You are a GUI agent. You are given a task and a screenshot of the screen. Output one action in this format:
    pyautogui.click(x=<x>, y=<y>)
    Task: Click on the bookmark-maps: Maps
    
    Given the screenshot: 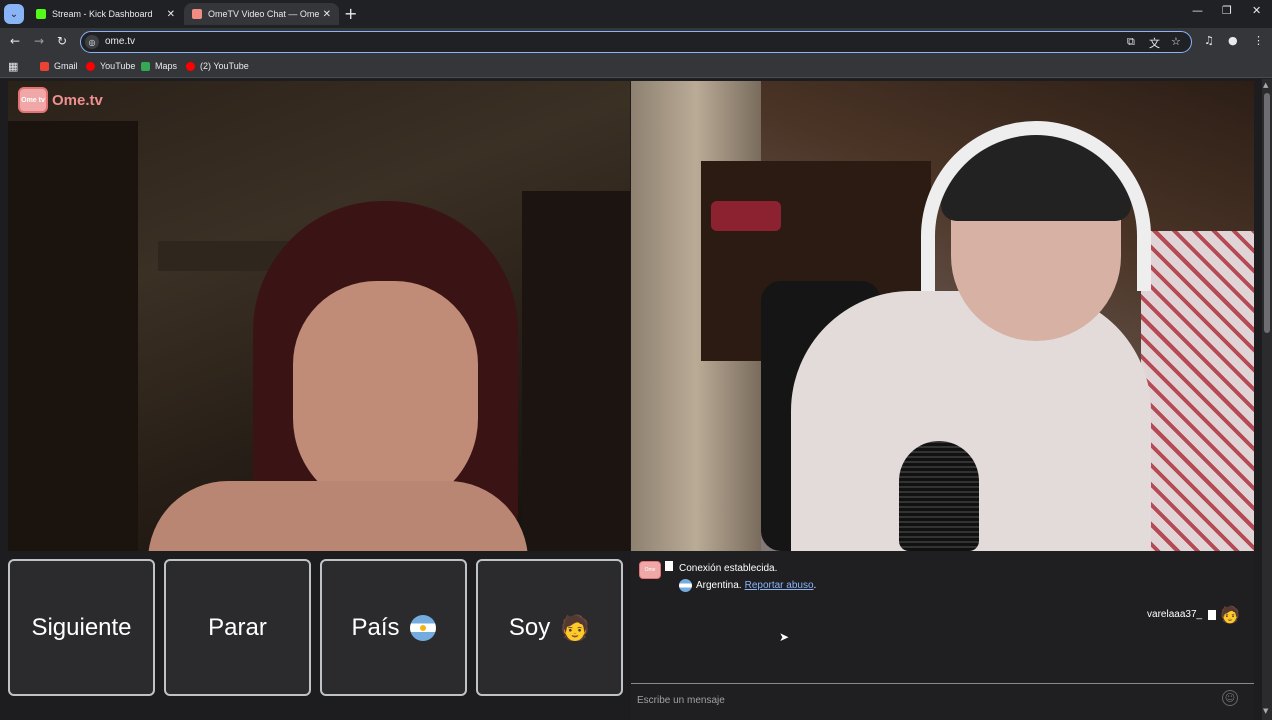 What is the action you would take?
    pyautogui.click(x=159, y=66)
    